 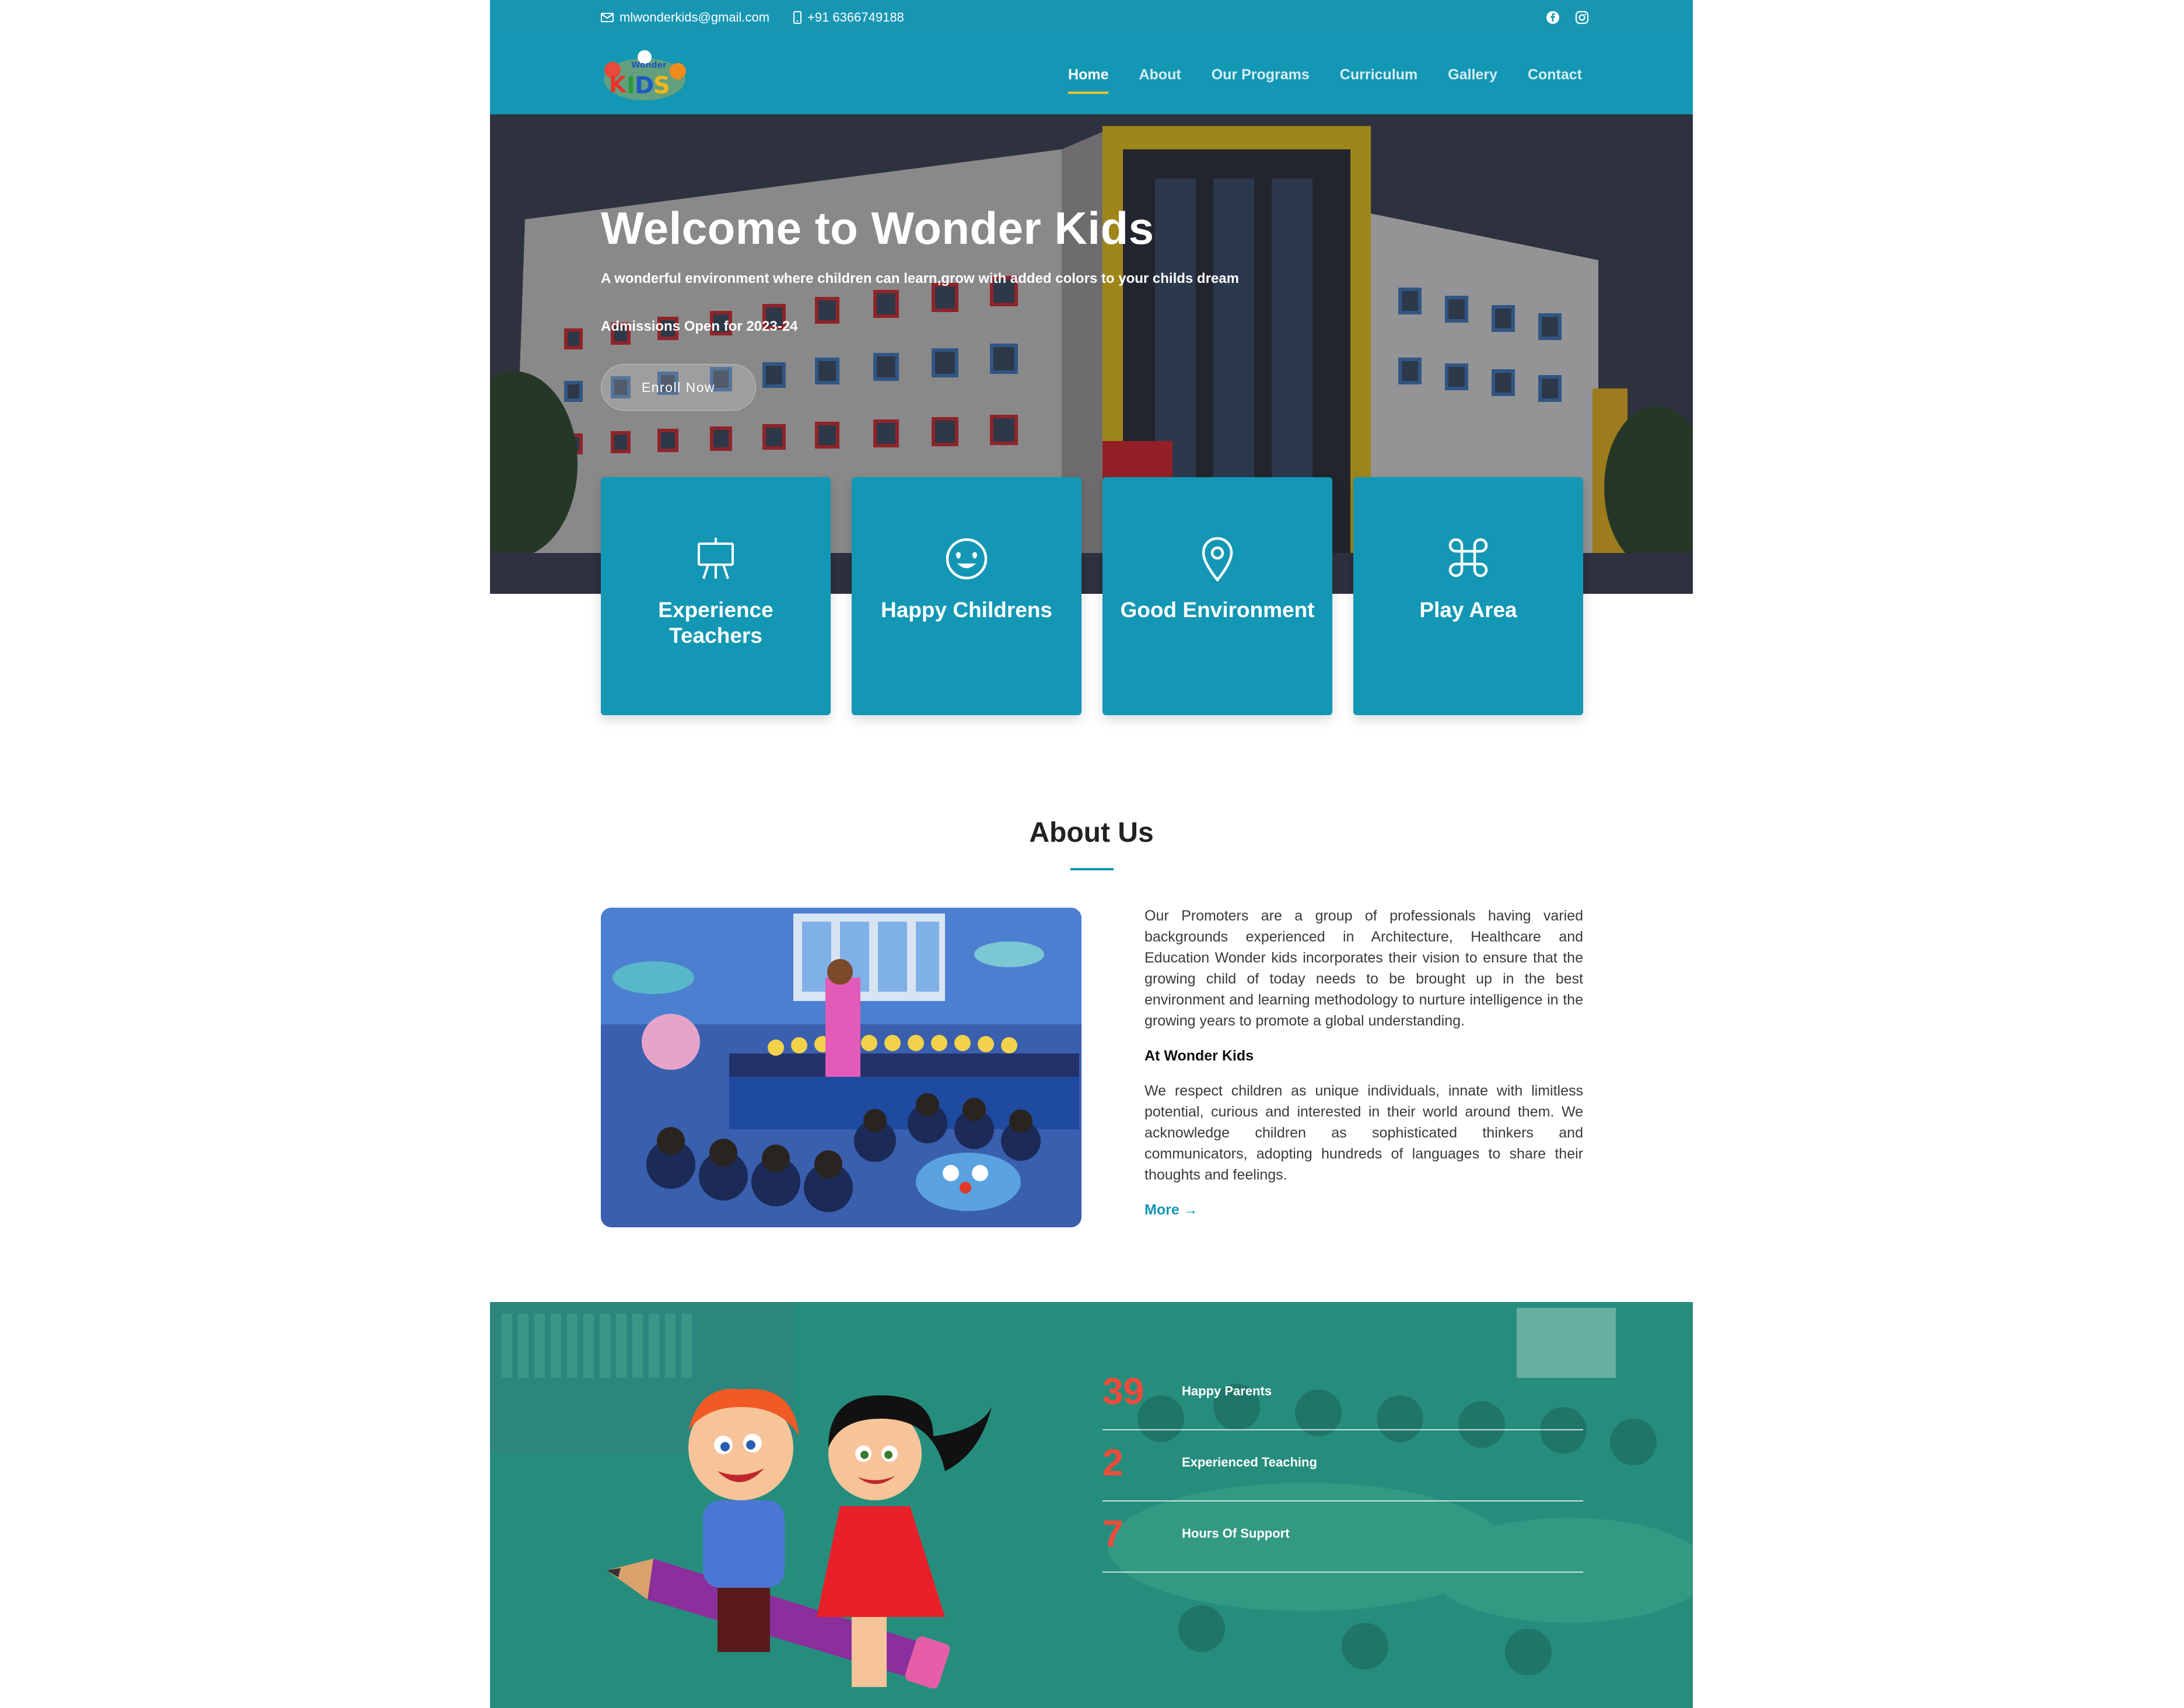 What do you see at coordinates (1342, 1536) in the screenshot?
I see `stat-hours-of-support: 7 Hours Of Support` at bounding box center [1342, 1536].